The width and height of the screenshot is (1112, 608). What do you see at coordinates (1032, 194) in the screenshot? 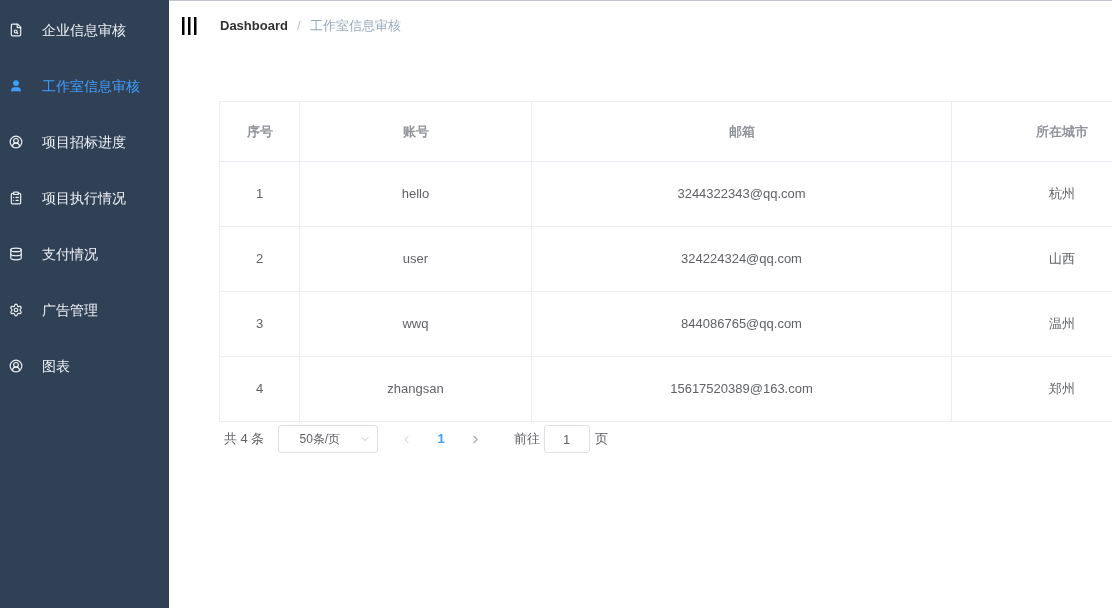
I see `table-cell: 杭州` at bounding box center [1032, 194].